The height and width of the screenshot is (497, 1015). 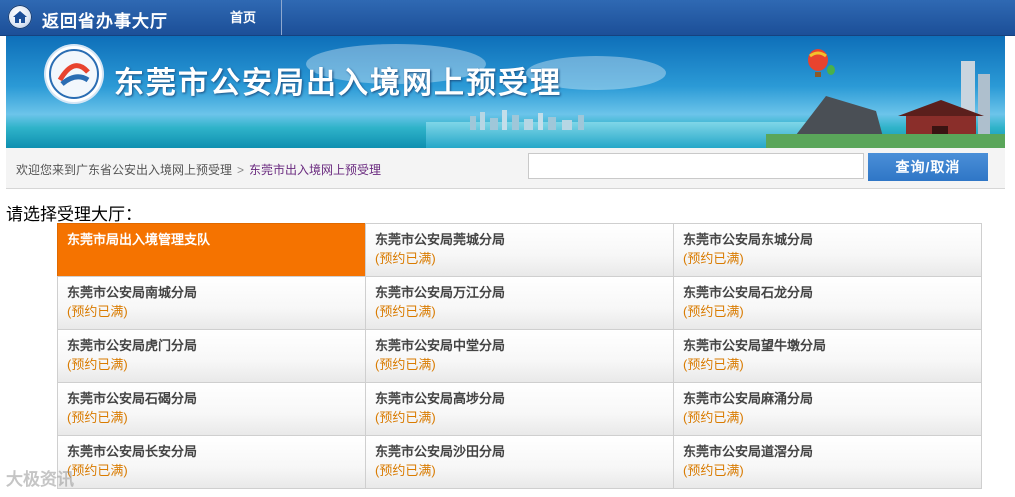 I want to click on hall-card: 东莞市公安局长安分局 (预约已满), so click(x=211, y=462).